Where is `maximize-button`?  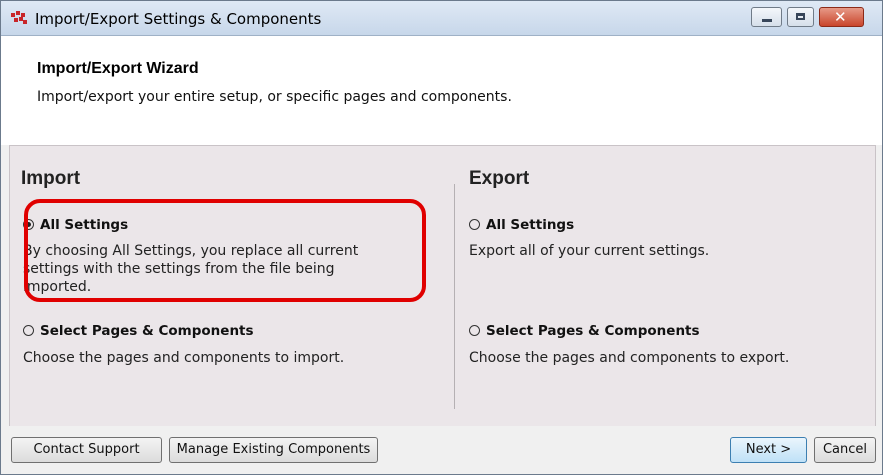 maximize-button is located at coordinates (800, 17).